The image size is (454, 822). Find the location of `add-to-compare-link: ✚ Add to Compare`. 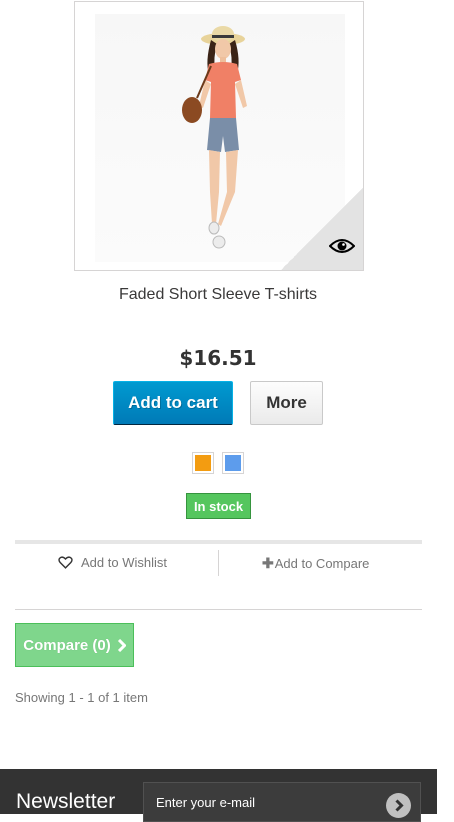

add-to-compare-link: ✚ Add to Compare is located at coordinates (315, 563).